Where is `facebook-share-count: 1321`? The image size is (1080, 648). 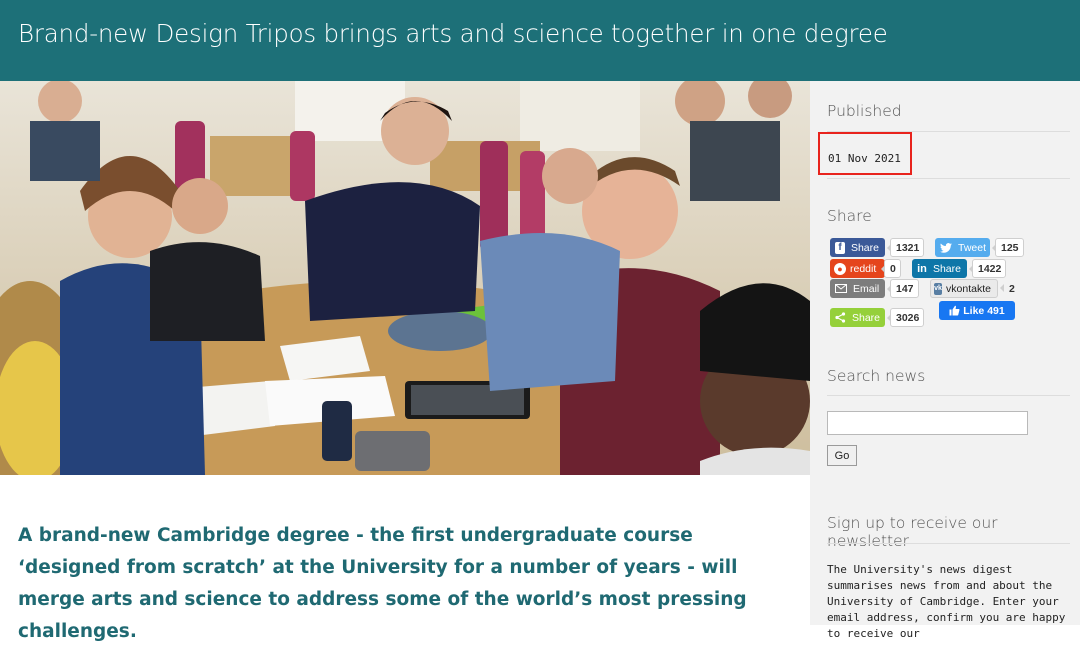
facebook-share-count: 1321 is located at coordinates (905, 247).